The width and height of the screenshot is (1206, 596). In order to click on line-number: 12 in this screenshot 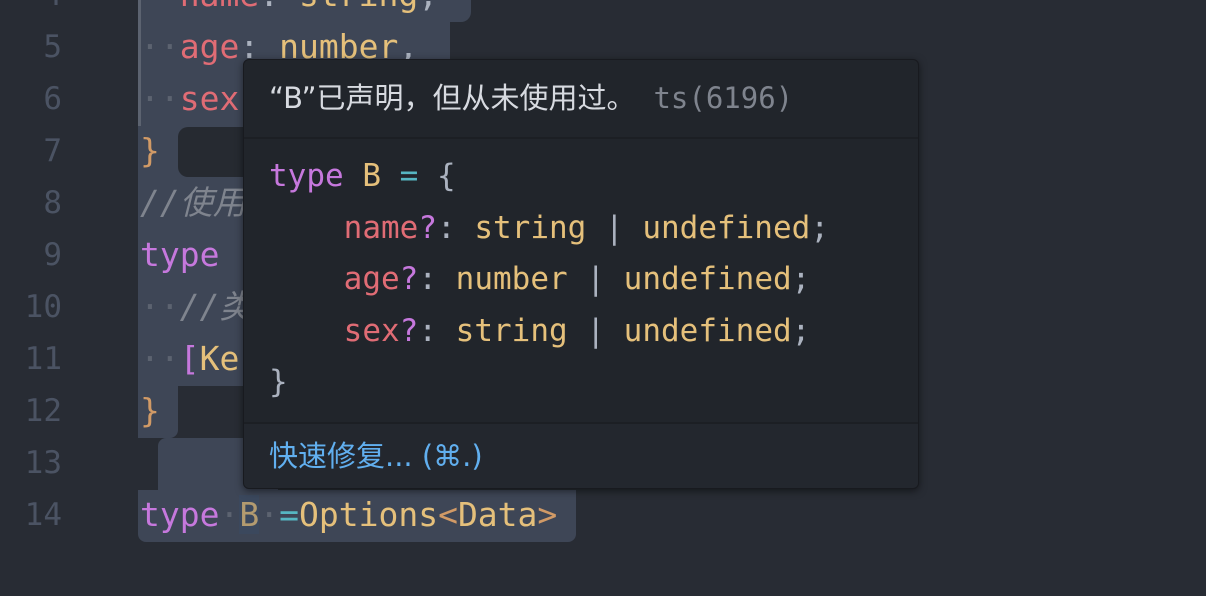, I will do `click(43, 411)`.